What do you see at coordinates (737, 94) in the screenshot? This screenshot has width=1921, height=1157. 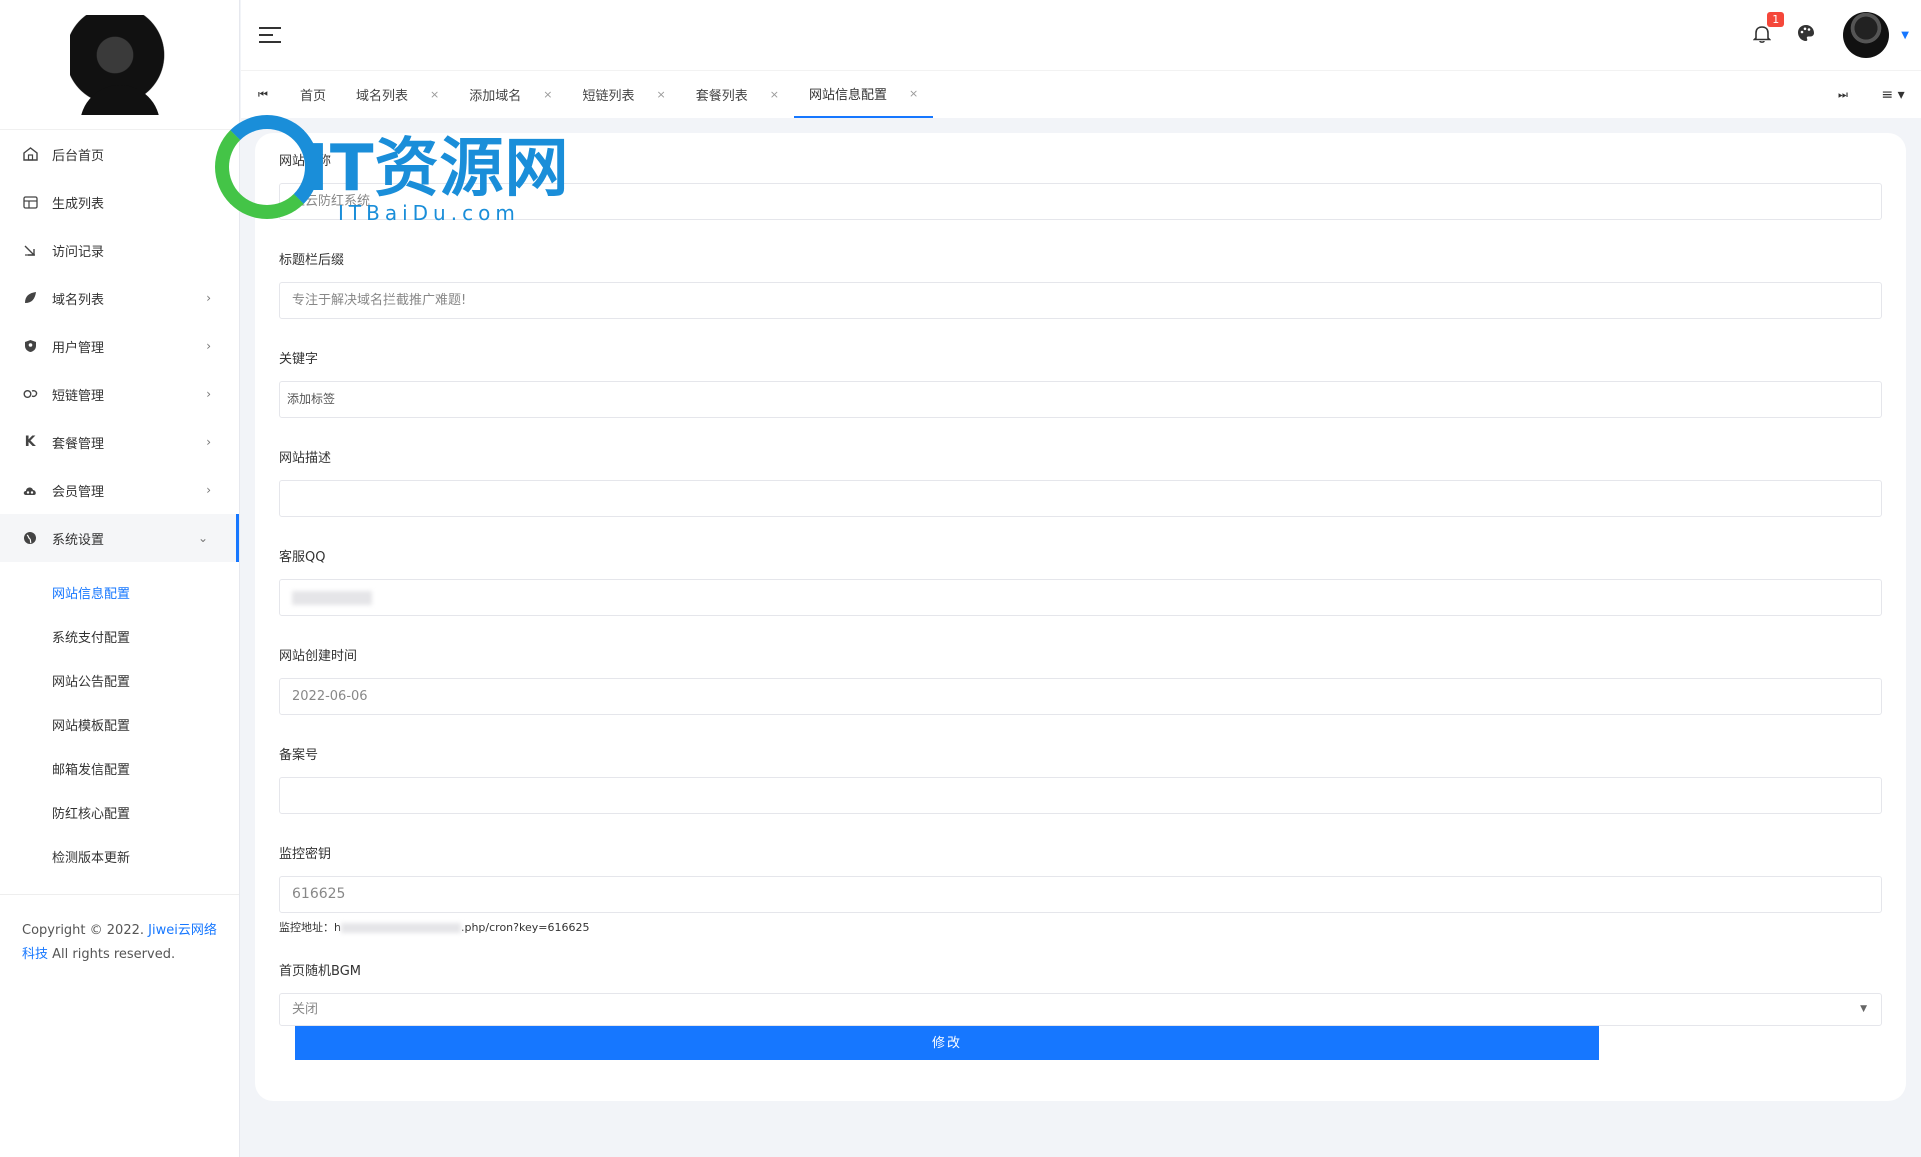 I see `tab-package-list: 套餐列表 ×` at bounding box center [737, 94].